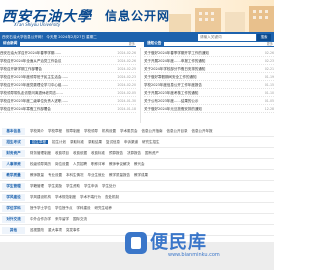 The image size is (320, 270). Describe the element at coordinates (13, 164) in the screenshot. I see `category-label: 人事师资` at that location.